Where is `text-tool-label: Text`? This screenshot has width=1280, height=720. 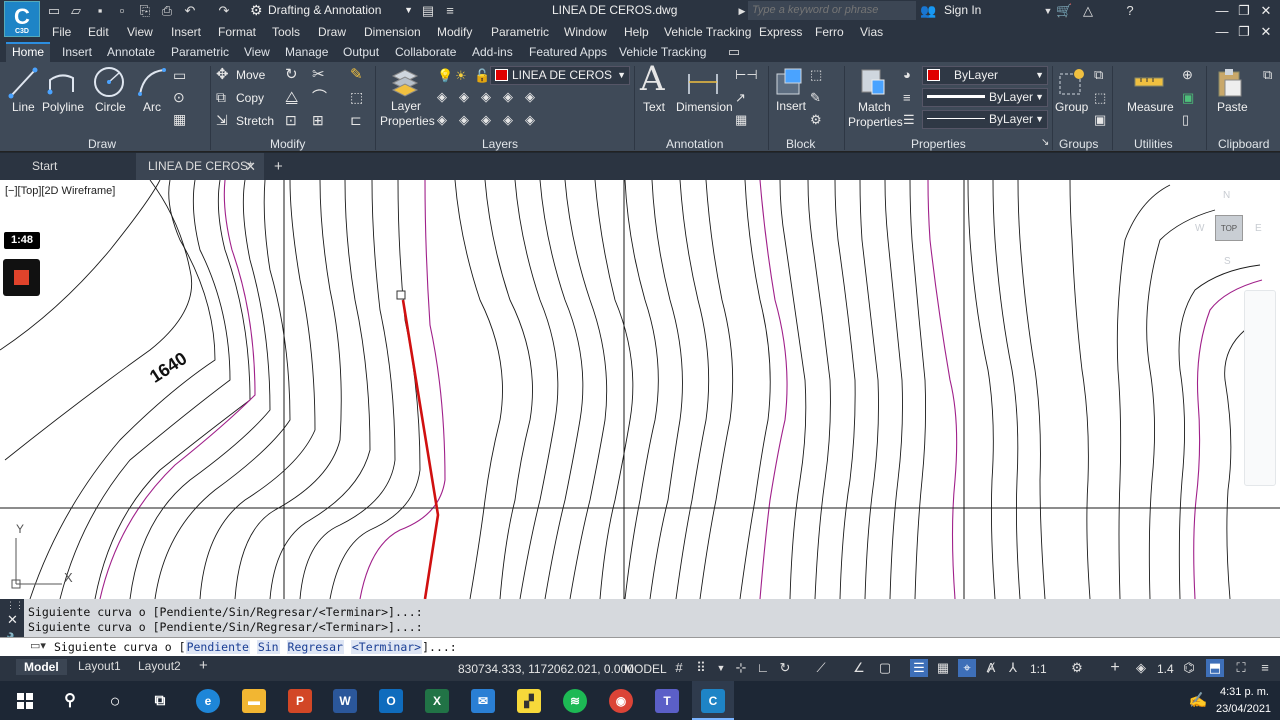 text-tool-label: Text is located at coordinates (654, 107).